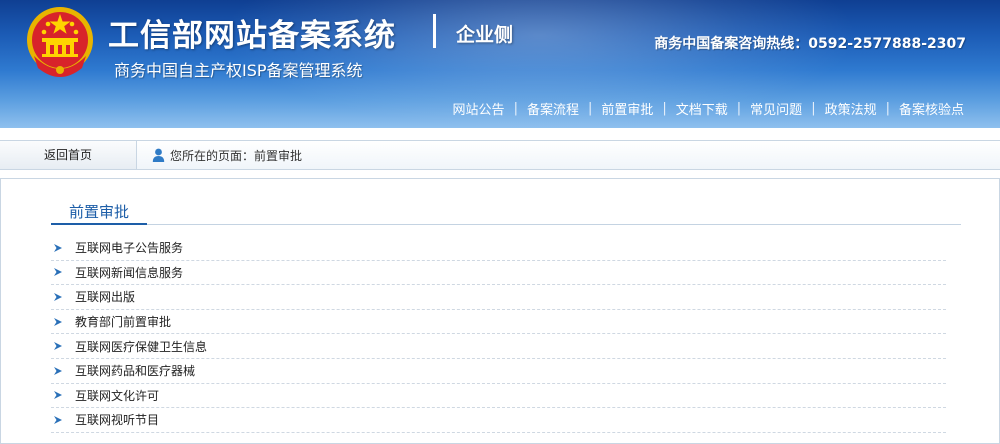  Describe the element at coordinates (498, 420) in the screenshot. I see `list-item: 互联网视听节目` at that location.